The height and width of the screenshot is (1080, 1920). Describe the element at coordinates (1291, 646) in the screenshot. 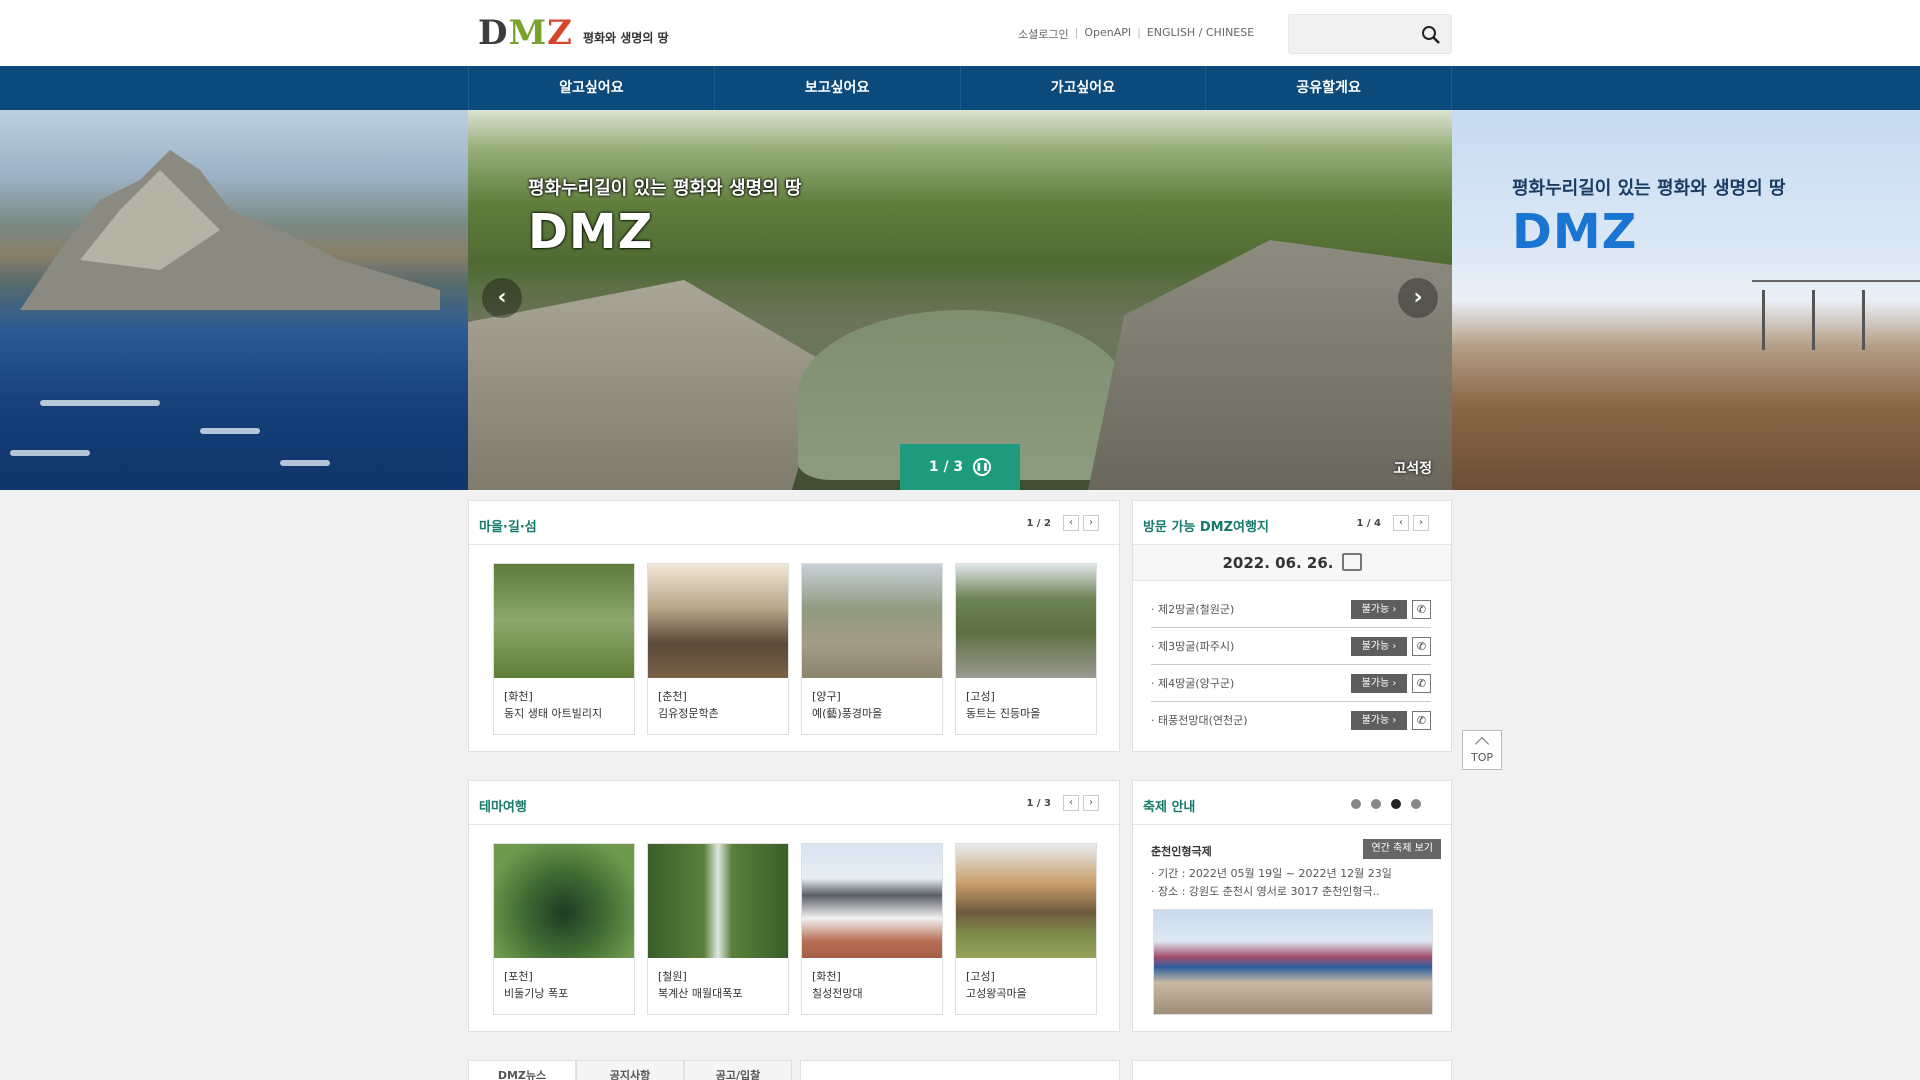

I see `visit-row: · 제3땅굴(파주시) 불가능 › ✆` at that location.